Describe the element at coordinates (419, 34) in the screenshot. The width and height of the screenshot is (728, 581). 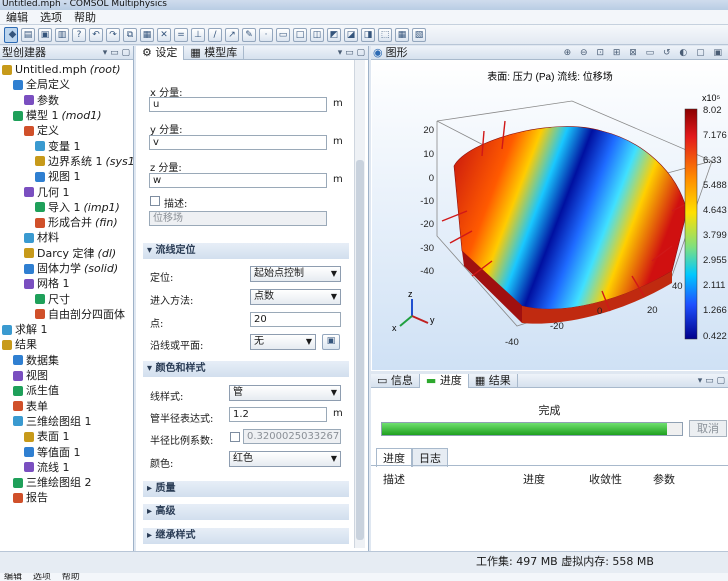
I see `window-icon: ▧` at that location.